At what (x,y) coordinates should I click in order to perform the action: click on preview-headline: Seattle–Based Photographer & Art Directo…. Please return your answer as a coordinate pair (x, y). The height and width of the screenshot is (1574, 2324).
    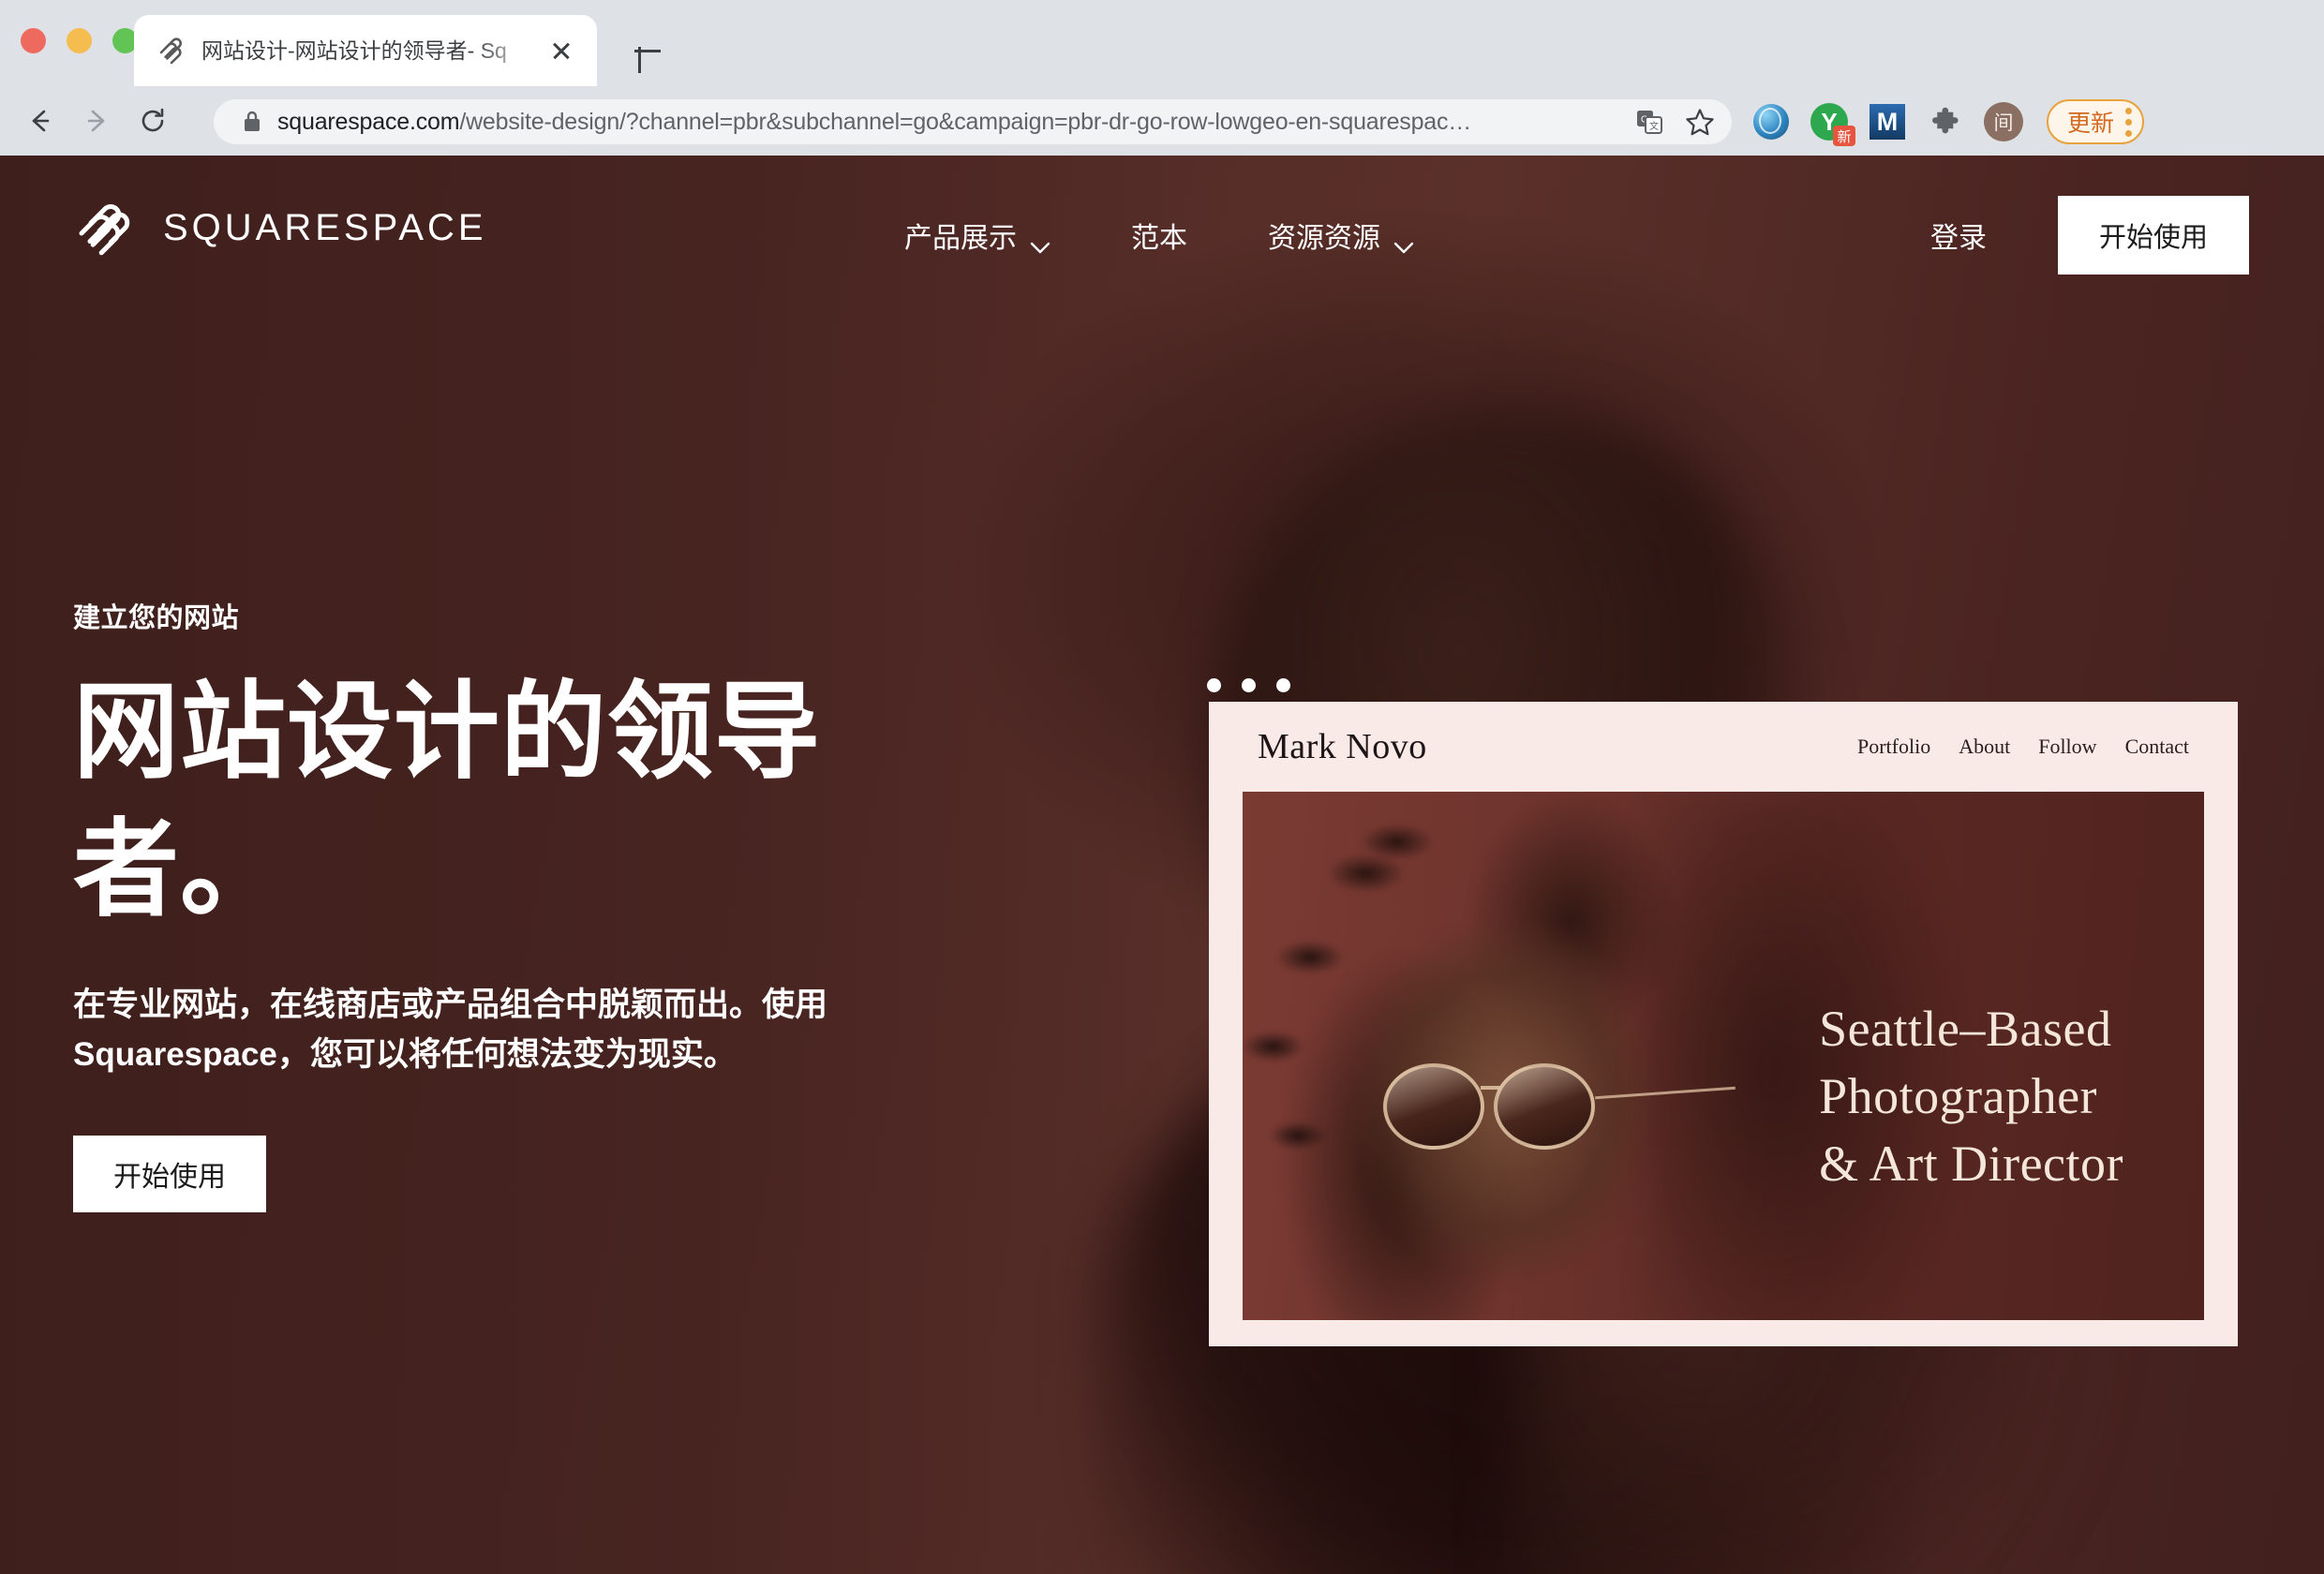
    Looking at the image, I should click on (1971, 1096).